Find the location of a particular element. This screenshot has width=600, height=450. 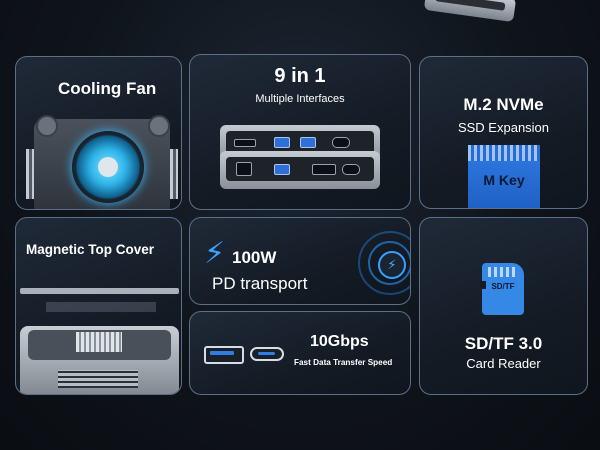

mini-pc-top is located at coordinates (99, 345).